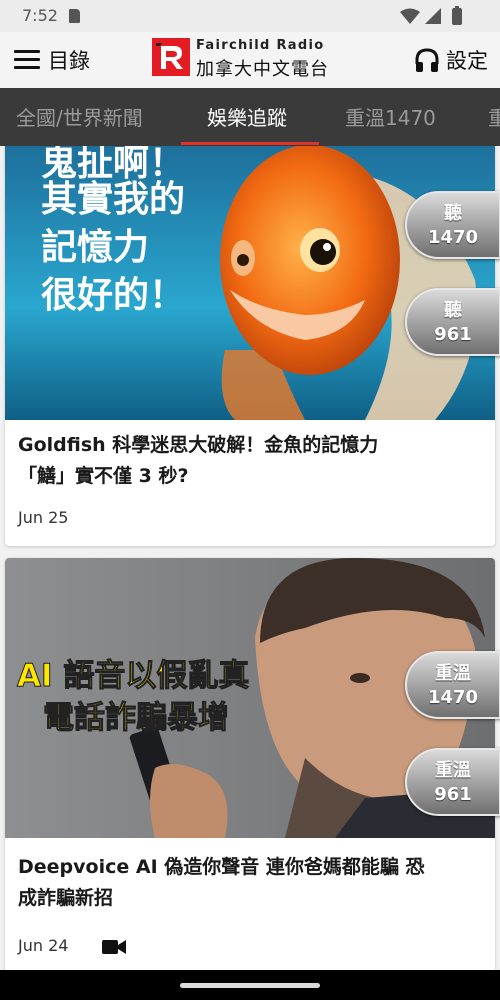 Image resolution: width=500 pixels, height=1000 pixels. Describe the element at coordinates (467, 61) in the screenshot. I see `settings-label: 設定` at that location.